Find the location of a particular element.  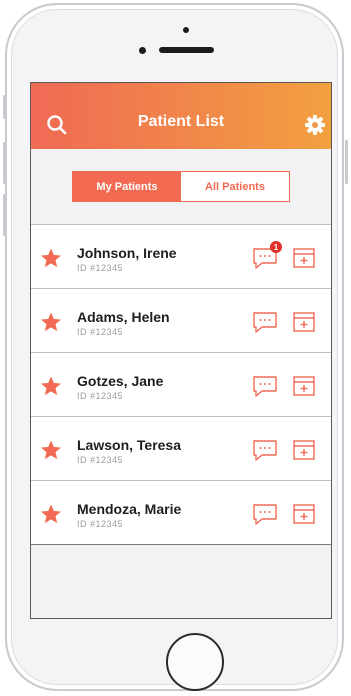

patient-name: Adams, Helen is located at coordinates (123, 317).